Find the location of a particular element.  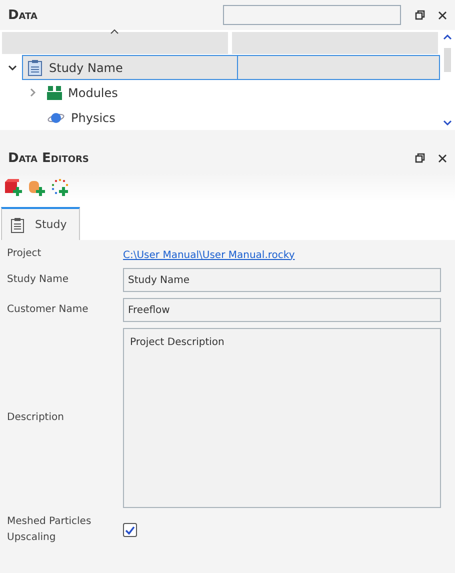

field-label: Customer Name is located at coordinates (48, 310).